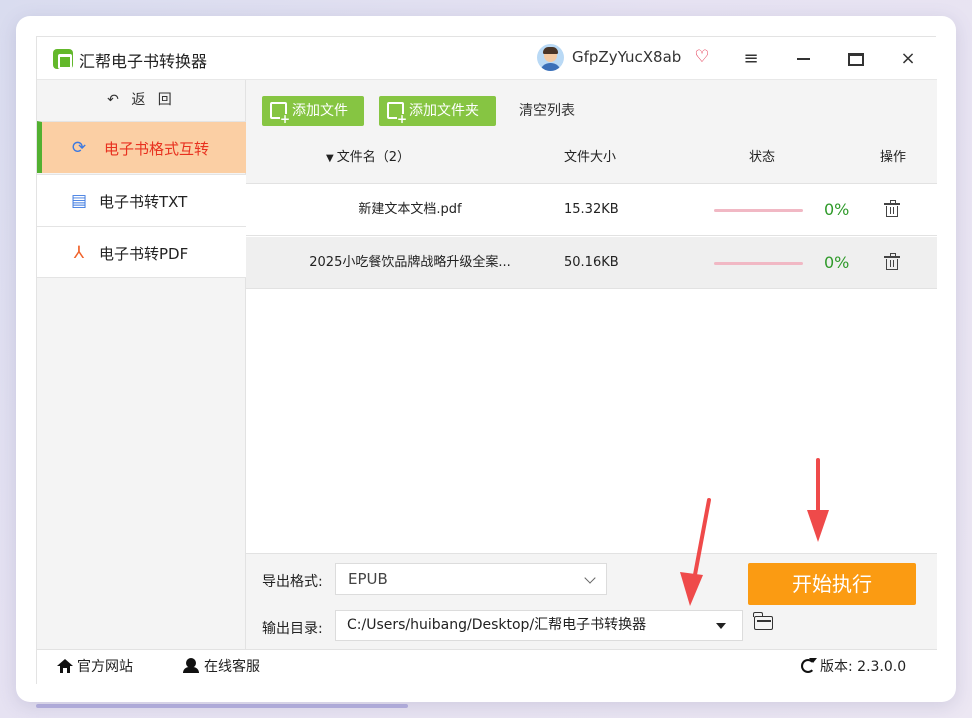  Describe the element at coordinates (105, 667) in the screenshot. I see `official-site-label: 官方网站` at that location.